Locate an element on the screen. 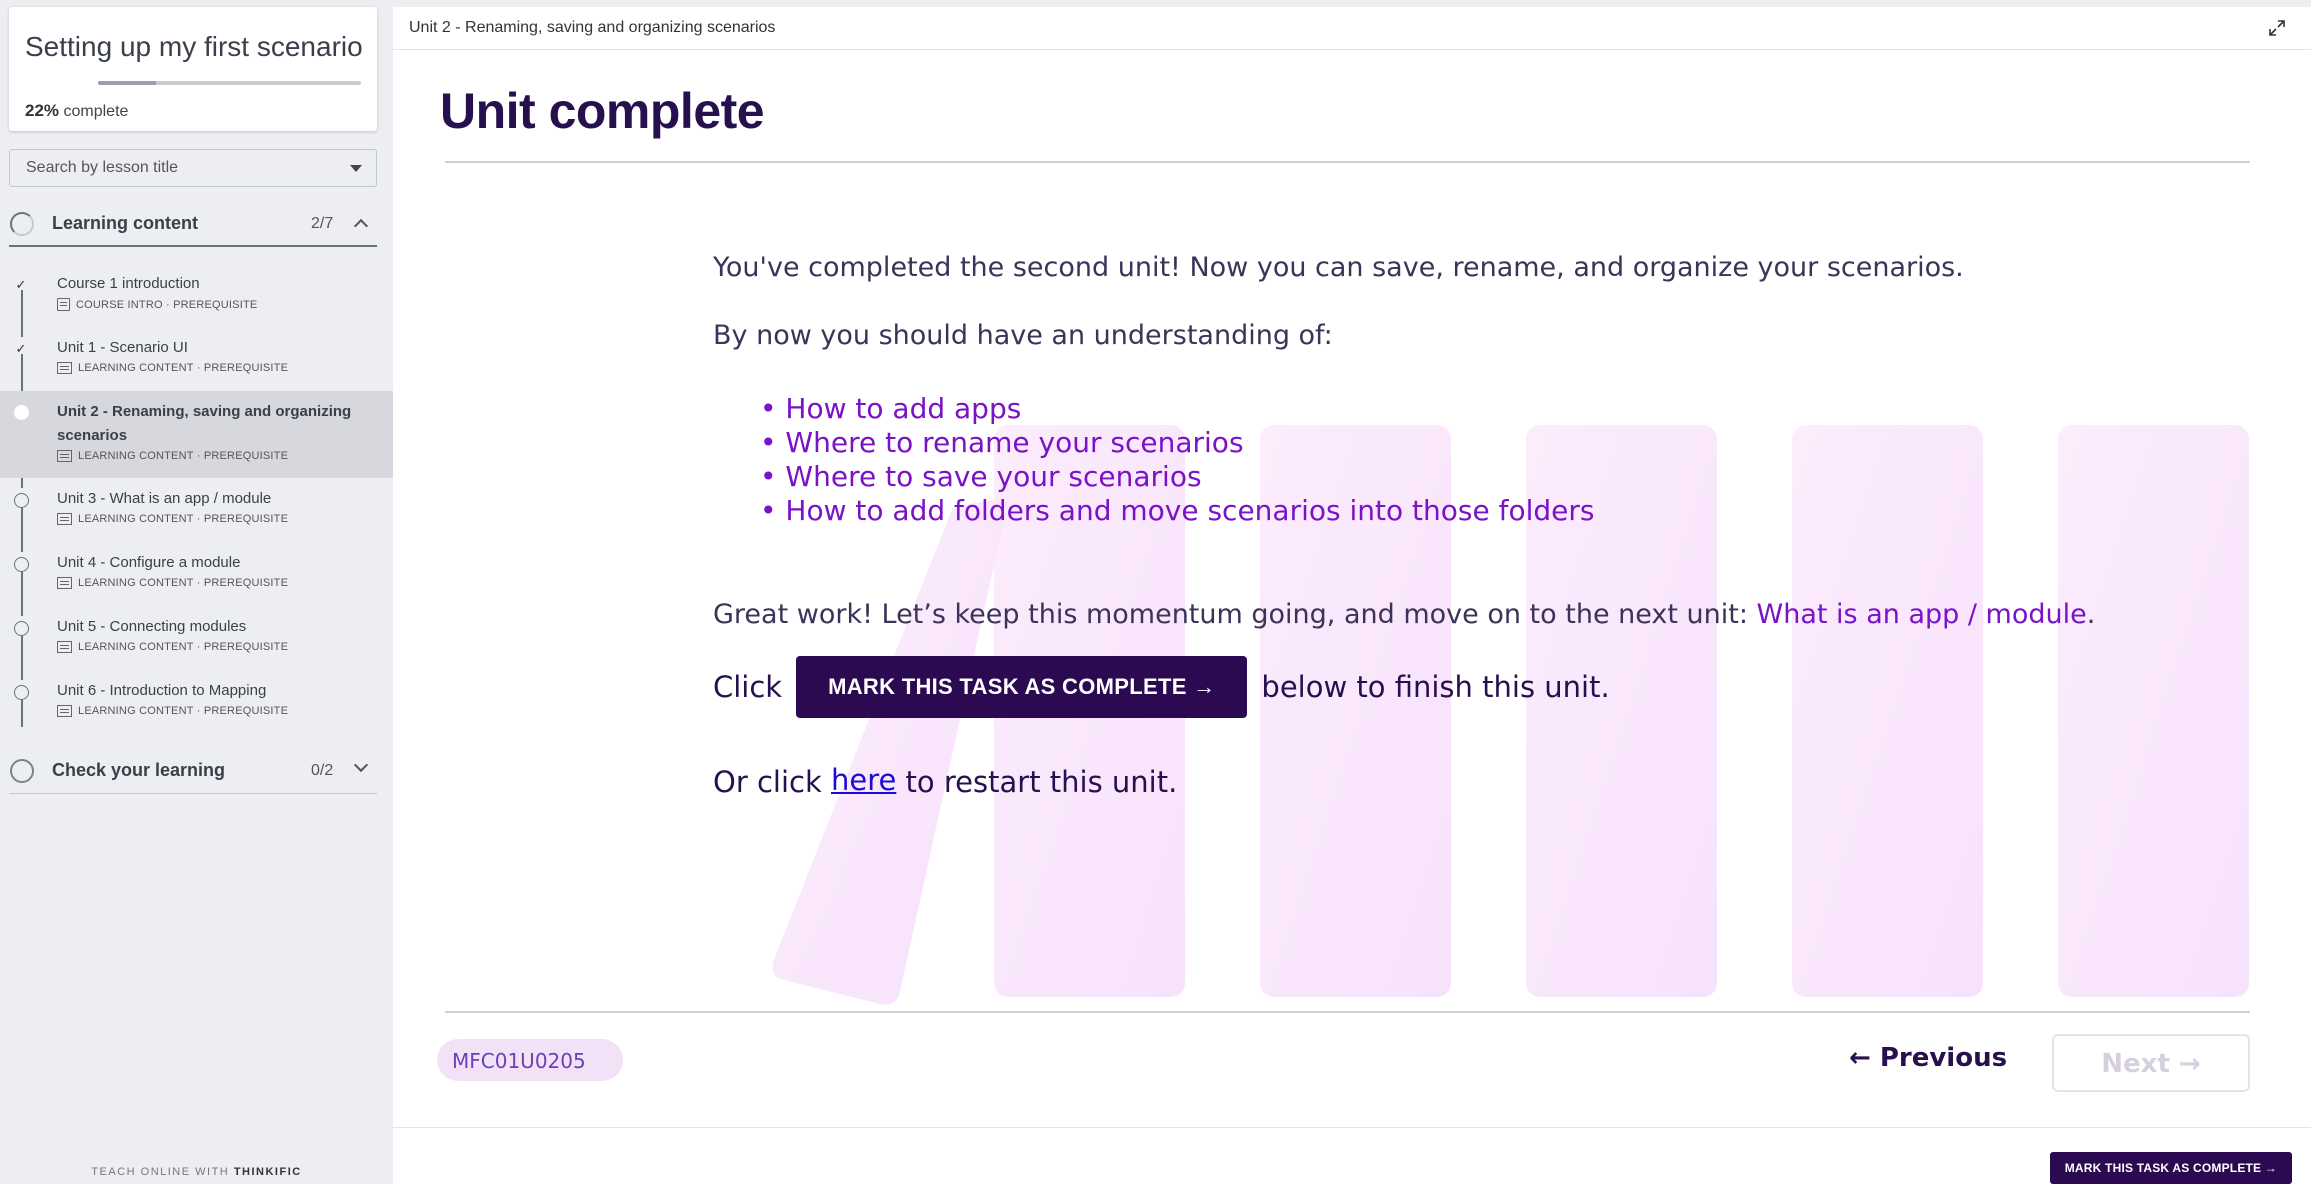  chapter-check-your-learning: Check your learning 0/2 is located at coordinates (196, 771).